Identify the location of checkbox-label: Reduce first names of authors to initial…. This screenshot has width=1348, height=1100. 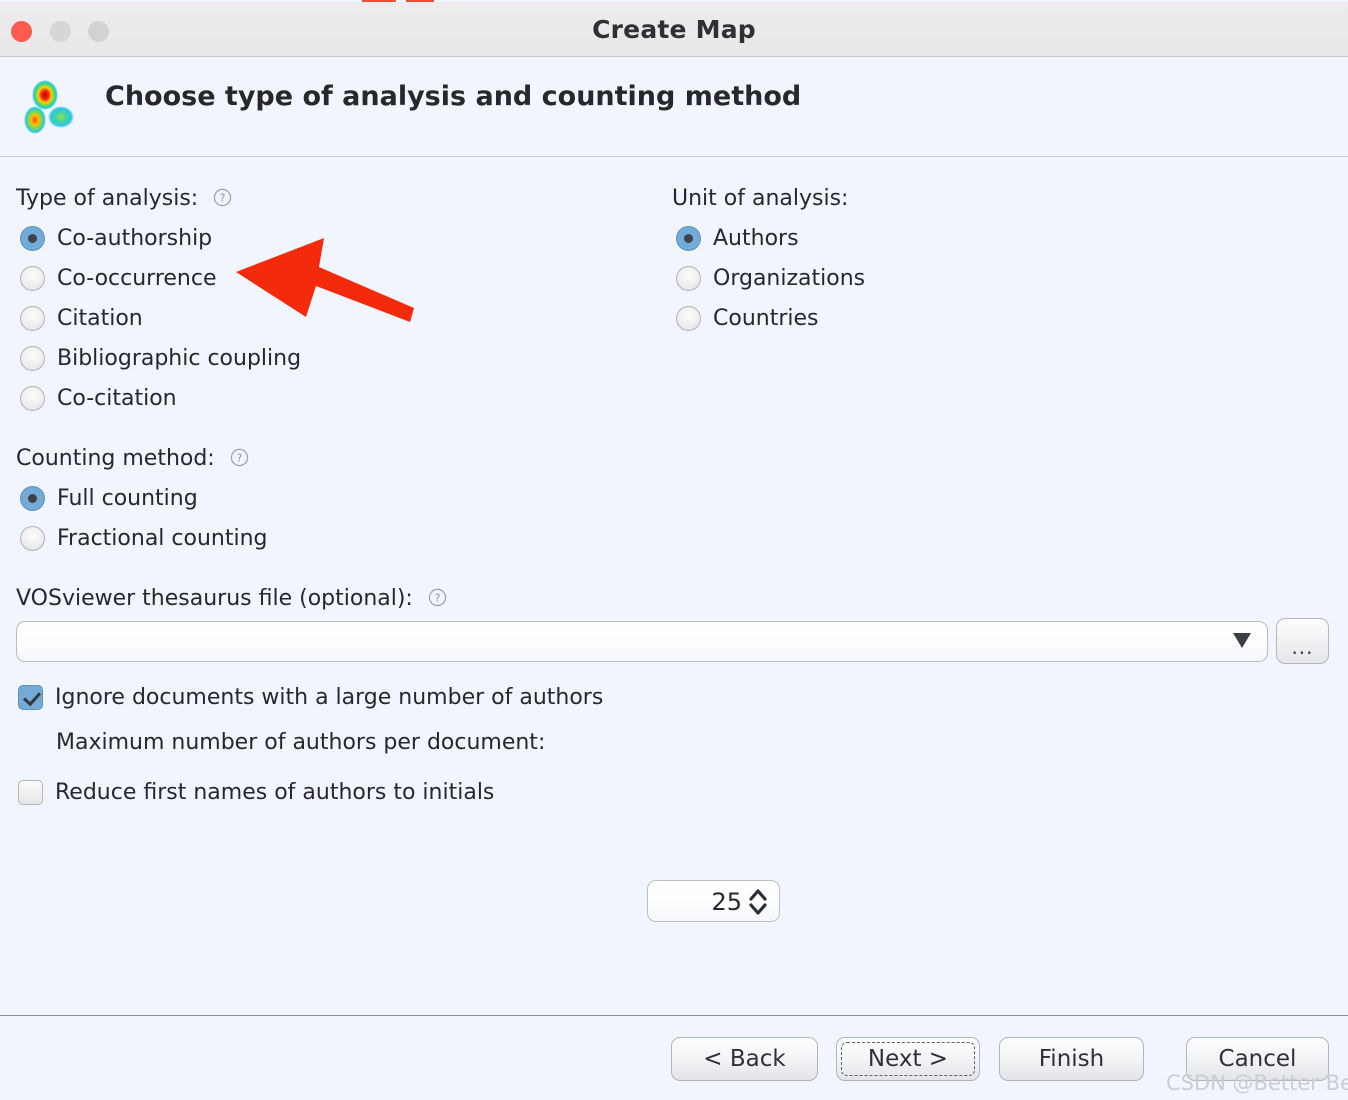
(275, 792).